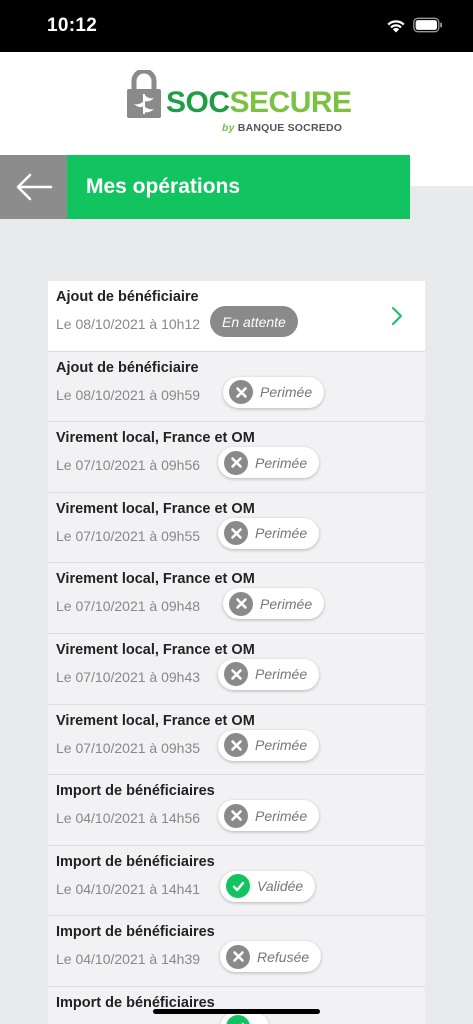 The width and height of the screenshot is (473, 1024). I want to click on wifi-icon, so click(396, 26).